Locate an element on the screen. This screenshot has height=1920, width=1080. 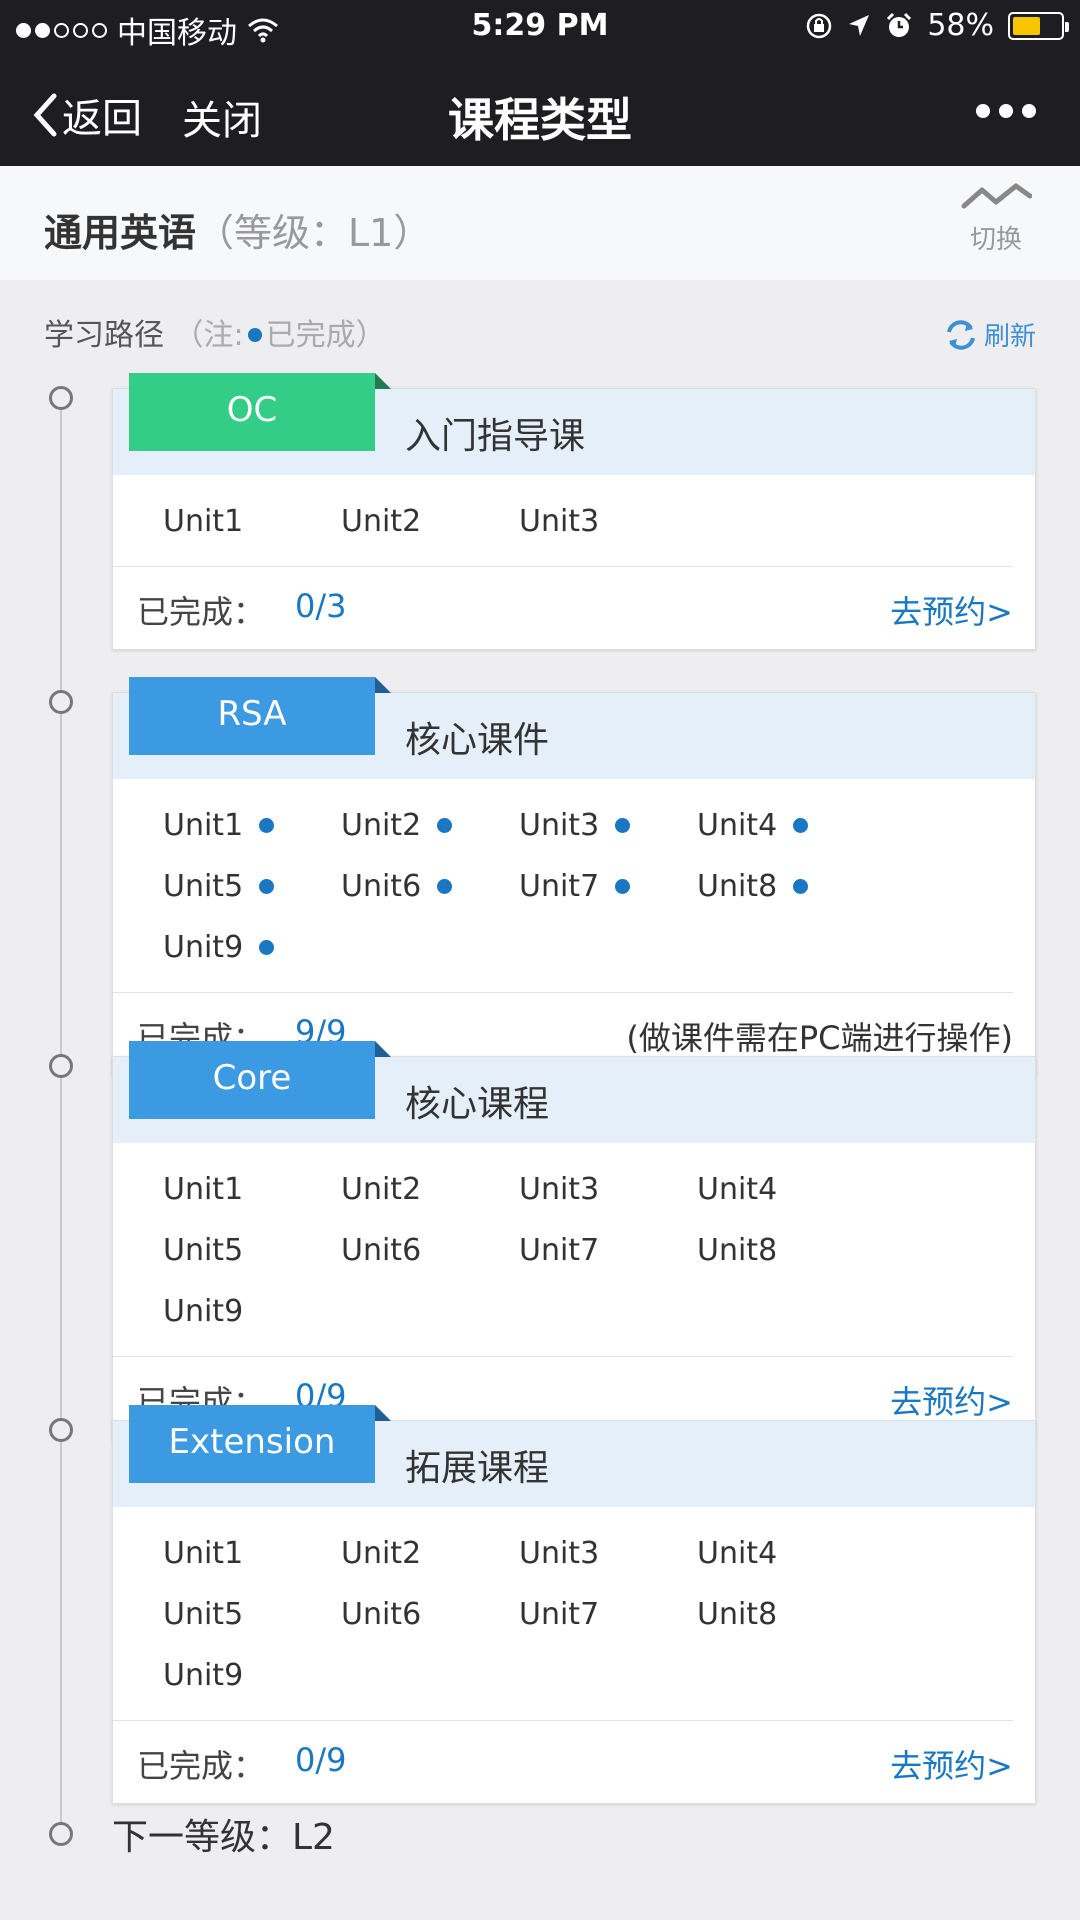
next-level: 下一等级：L2 is located at coordinates (223, 1834).